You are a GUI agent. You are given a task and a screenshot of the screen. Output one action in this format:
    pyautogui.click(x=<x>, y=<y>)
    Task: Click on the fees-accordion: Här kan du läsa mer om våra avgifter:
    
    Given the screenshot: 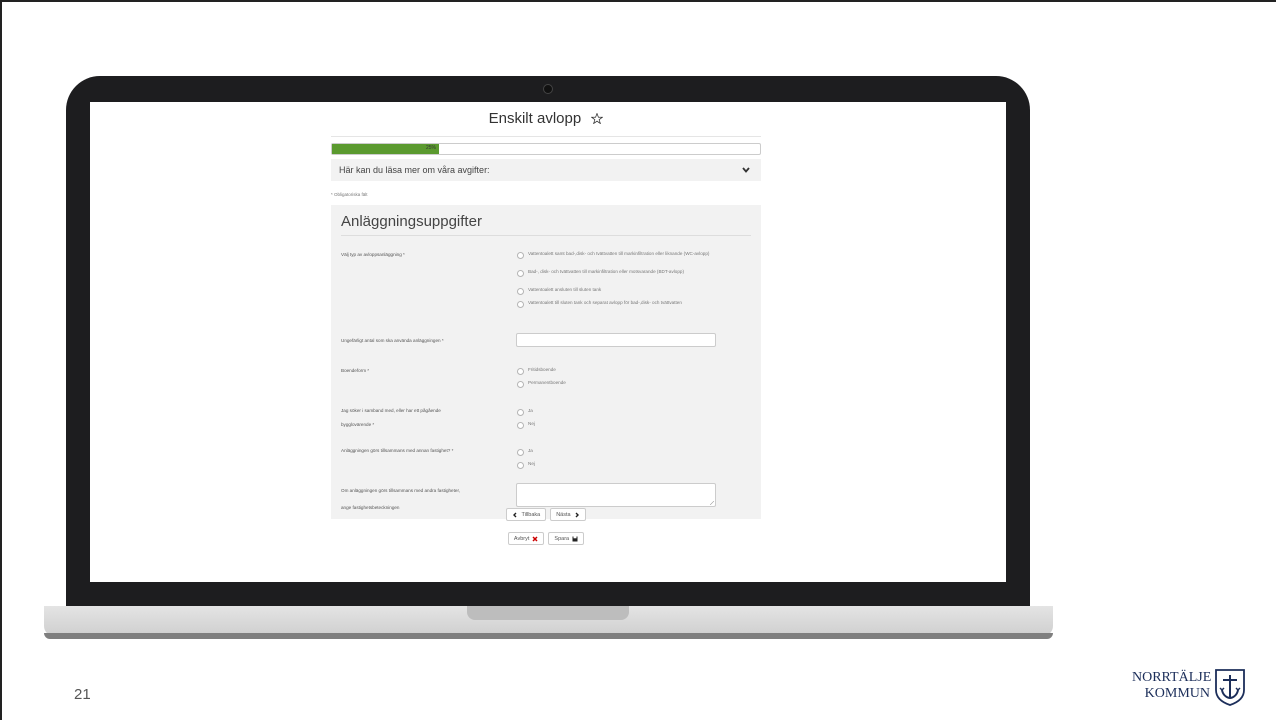 What is the action you would take?
    pyautogui.click(x=546, y=170)
    